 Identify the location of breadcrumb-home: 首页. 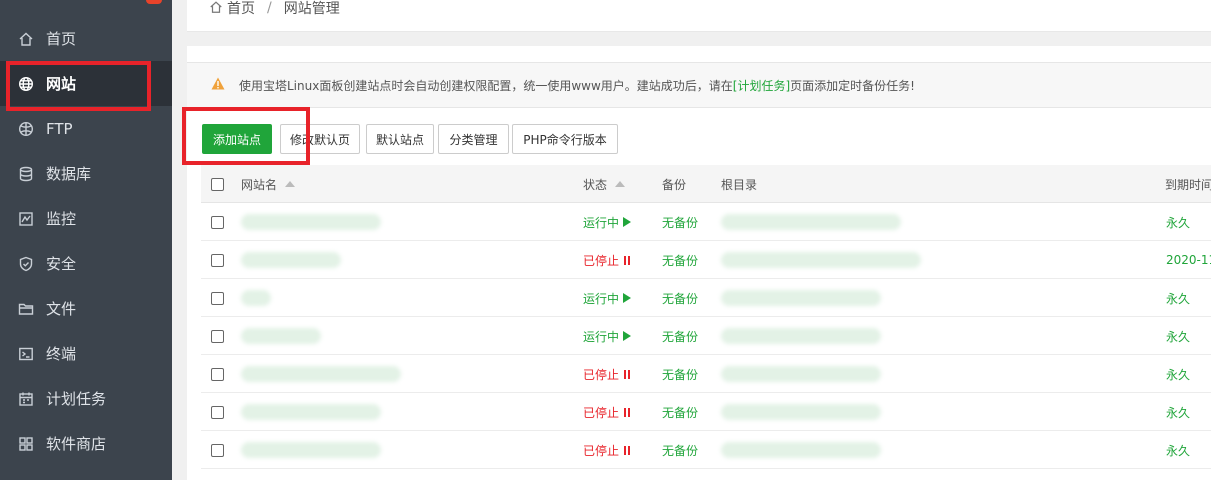
(241, 9).